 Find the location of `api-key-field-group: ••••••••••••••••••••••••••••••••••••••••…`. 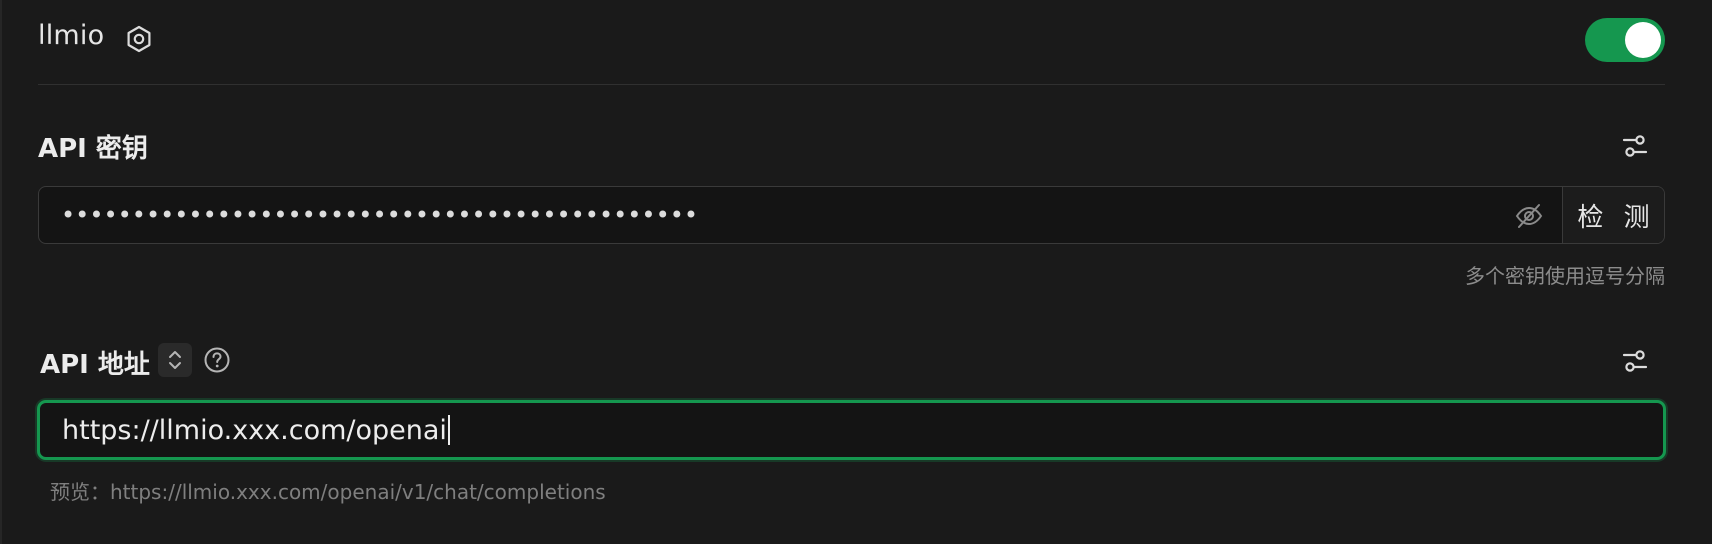

api-key-field-group: ••••••••••••••••••••••••••••••••••••••••… is located at coordinates (851, 215).